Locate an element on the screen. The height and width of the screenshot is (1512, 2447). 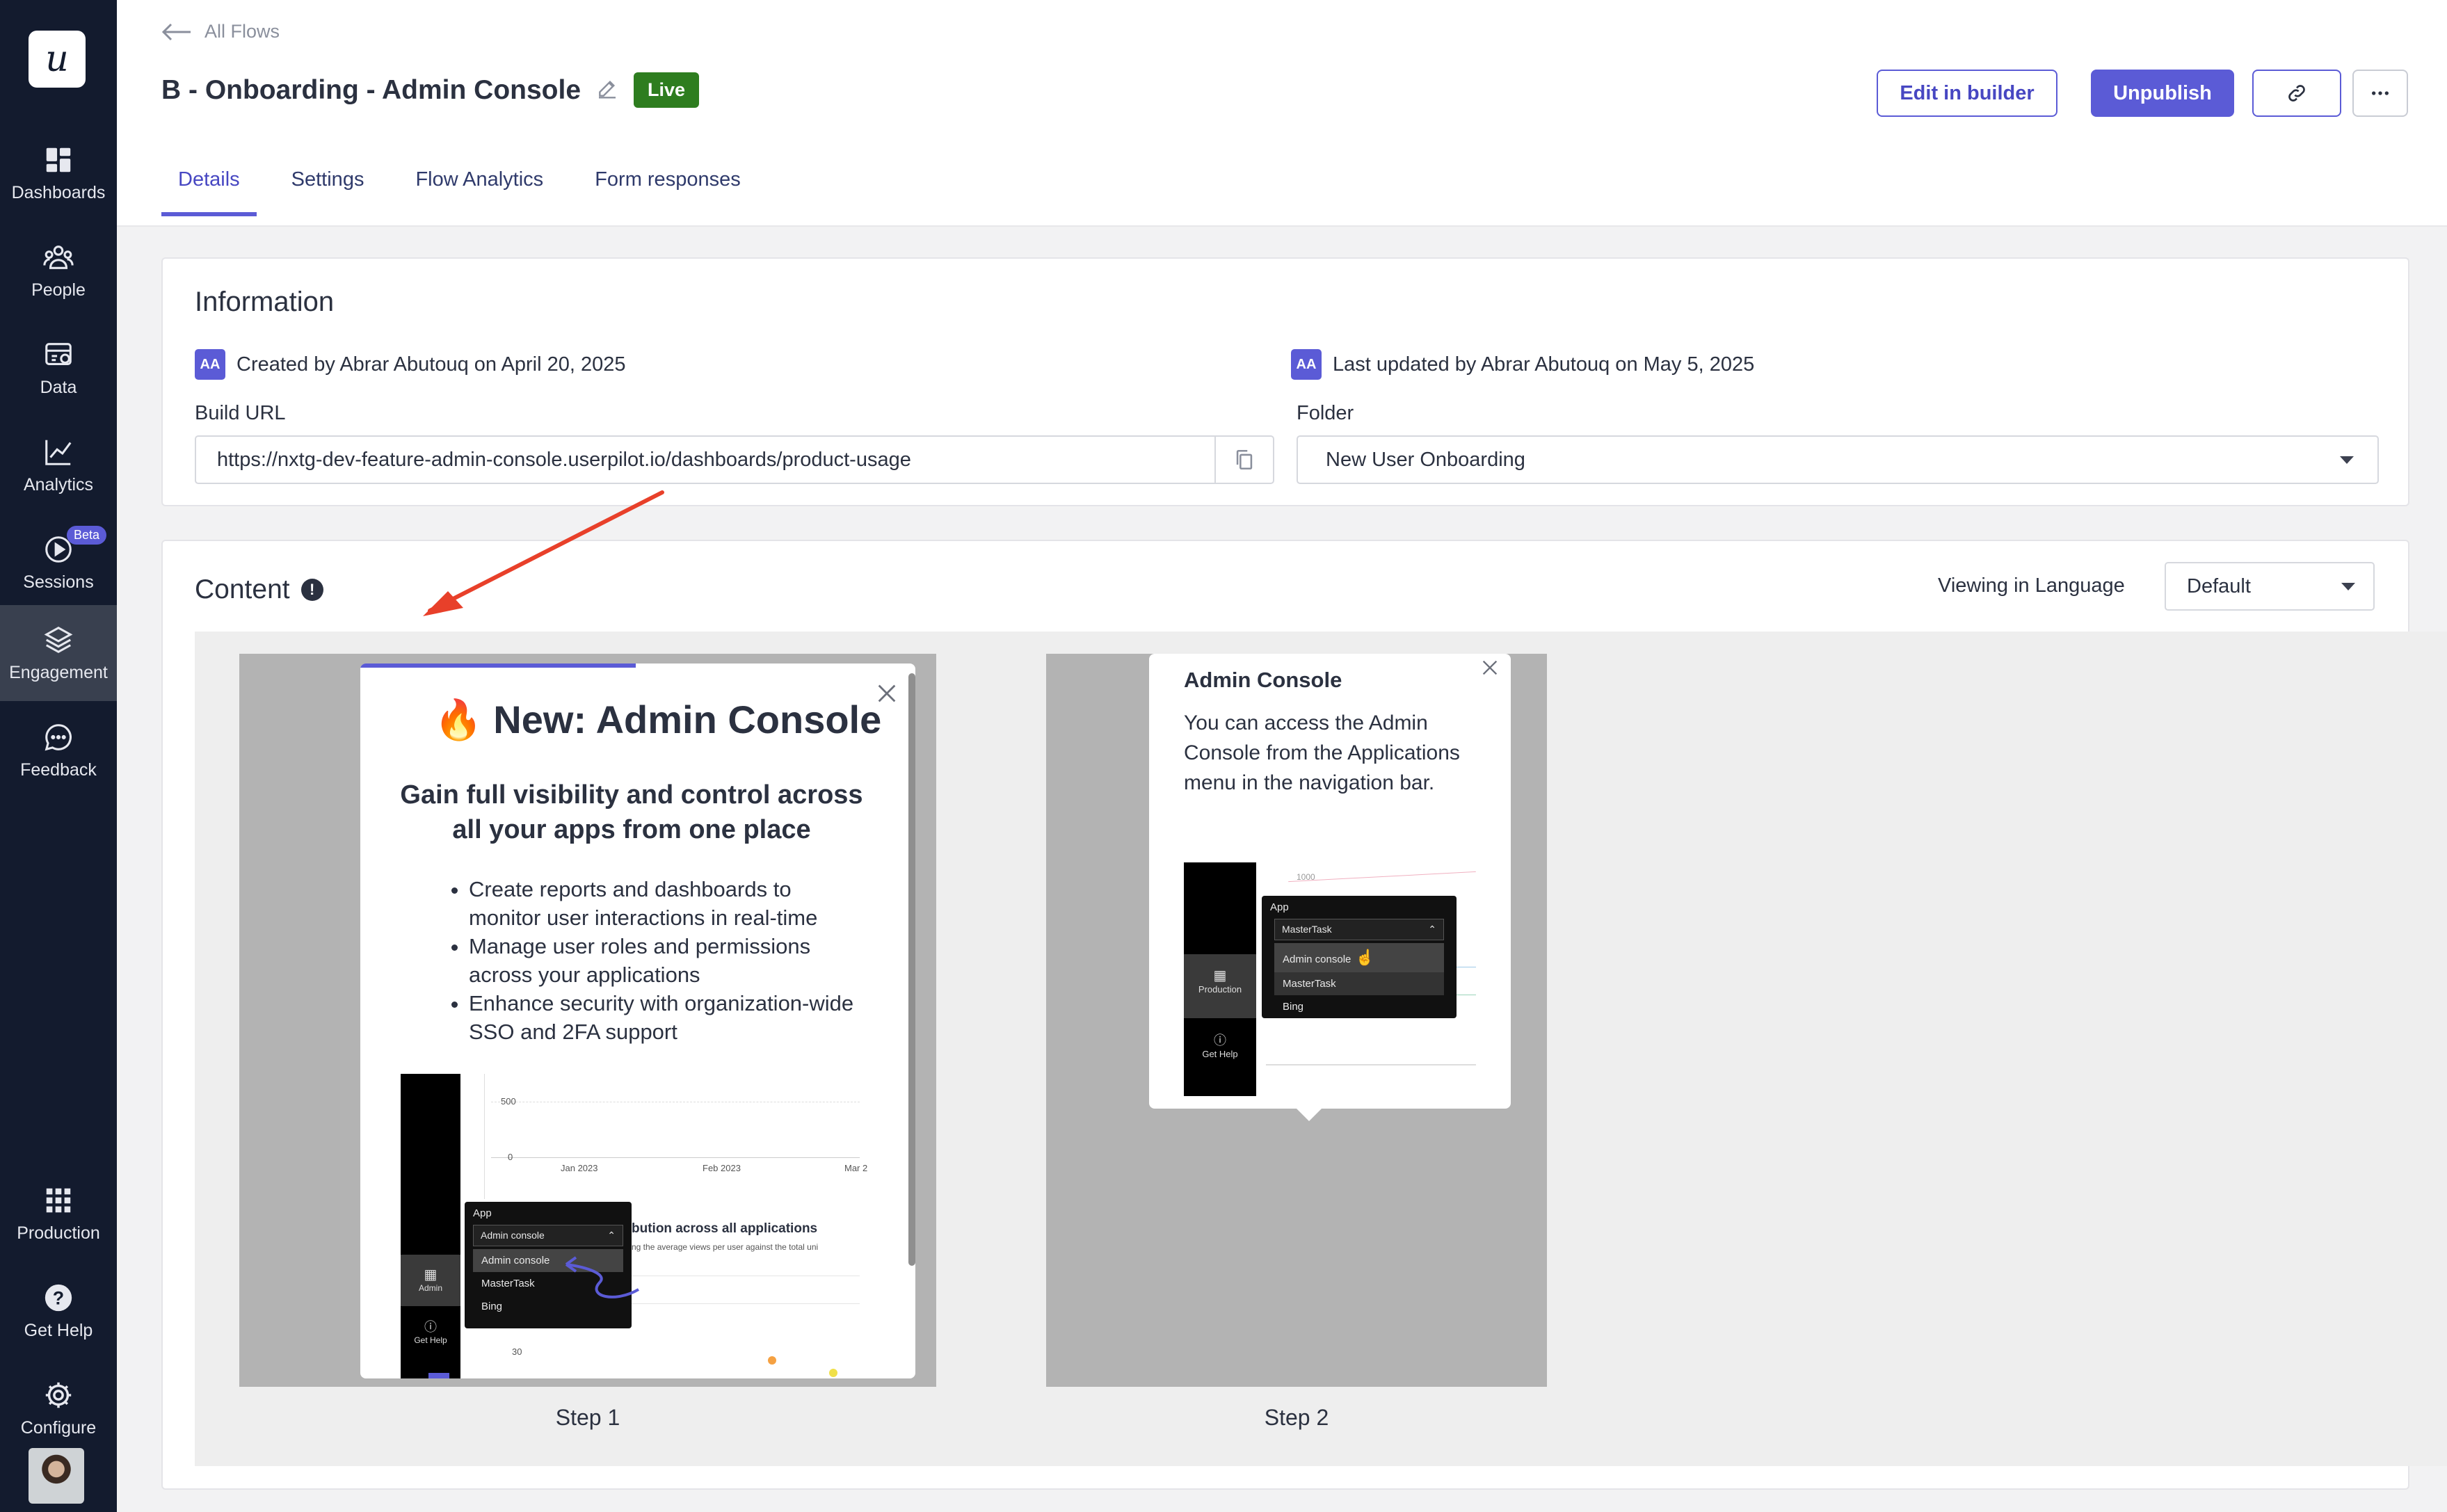
page-title: B - Onboarding - Admin Console is located at coordinates (371, 89).